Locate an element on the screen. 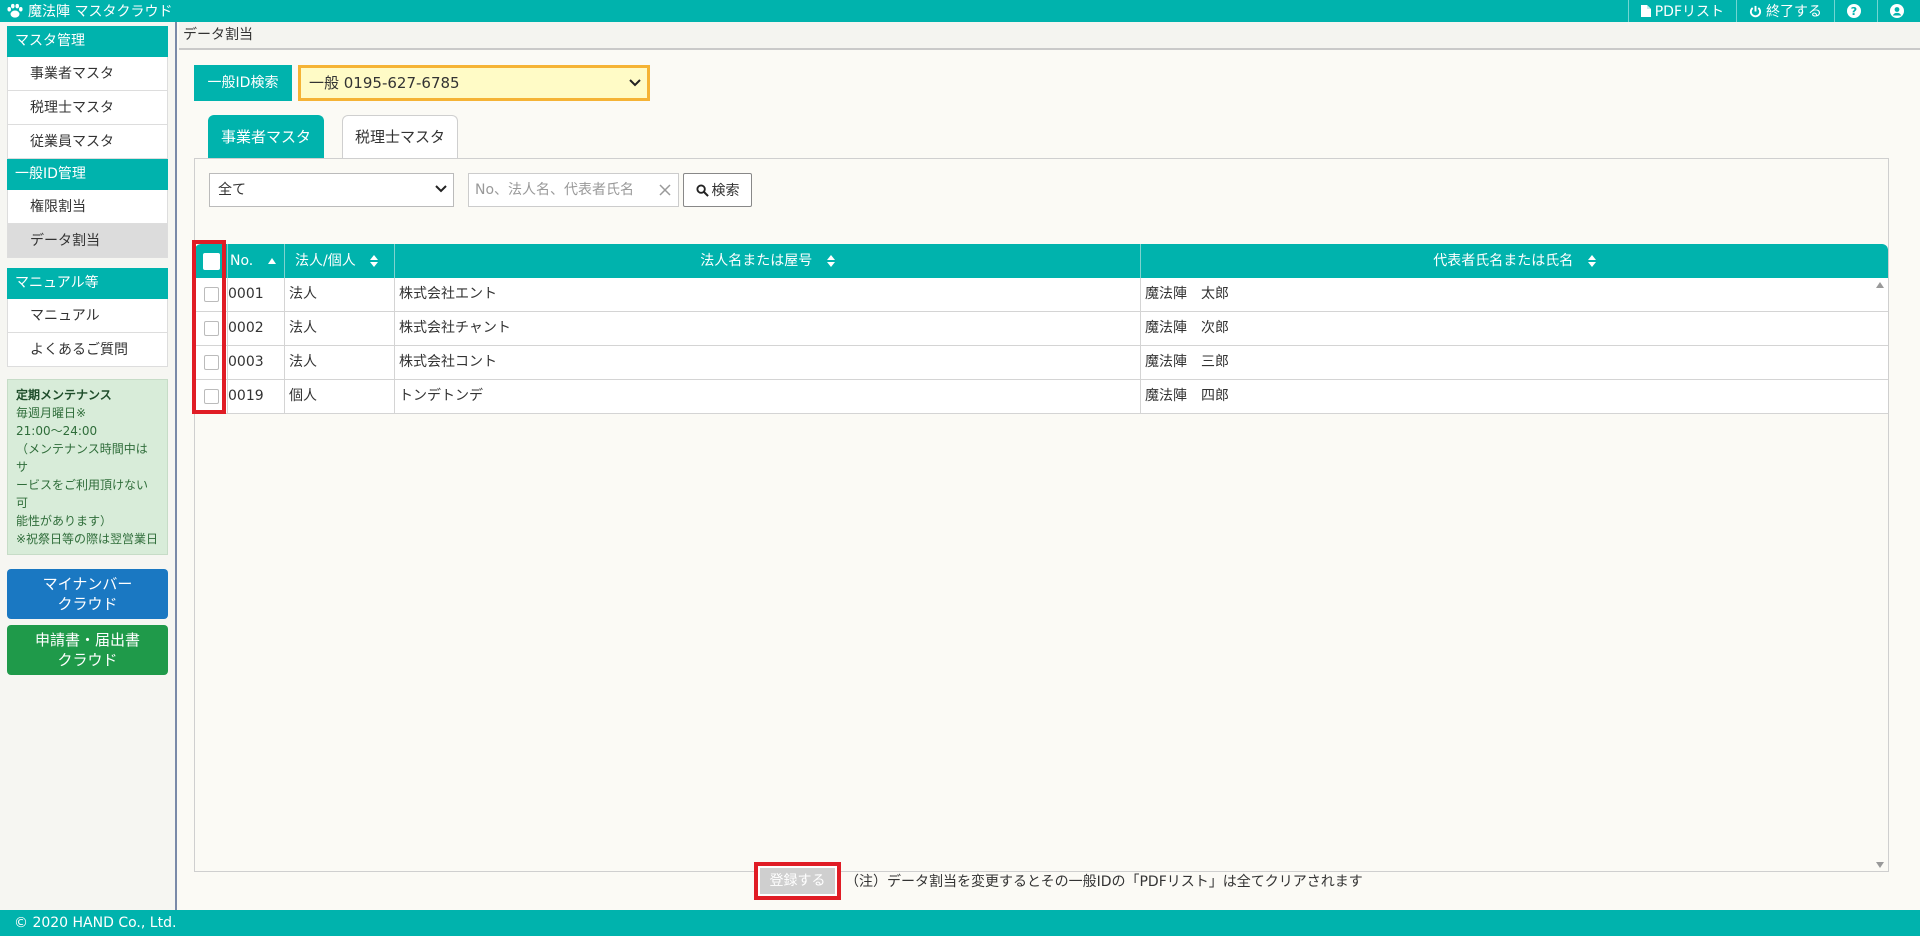  search-placeholder: No、法人名、代表者氏名 is located at coordinates (555, 190).